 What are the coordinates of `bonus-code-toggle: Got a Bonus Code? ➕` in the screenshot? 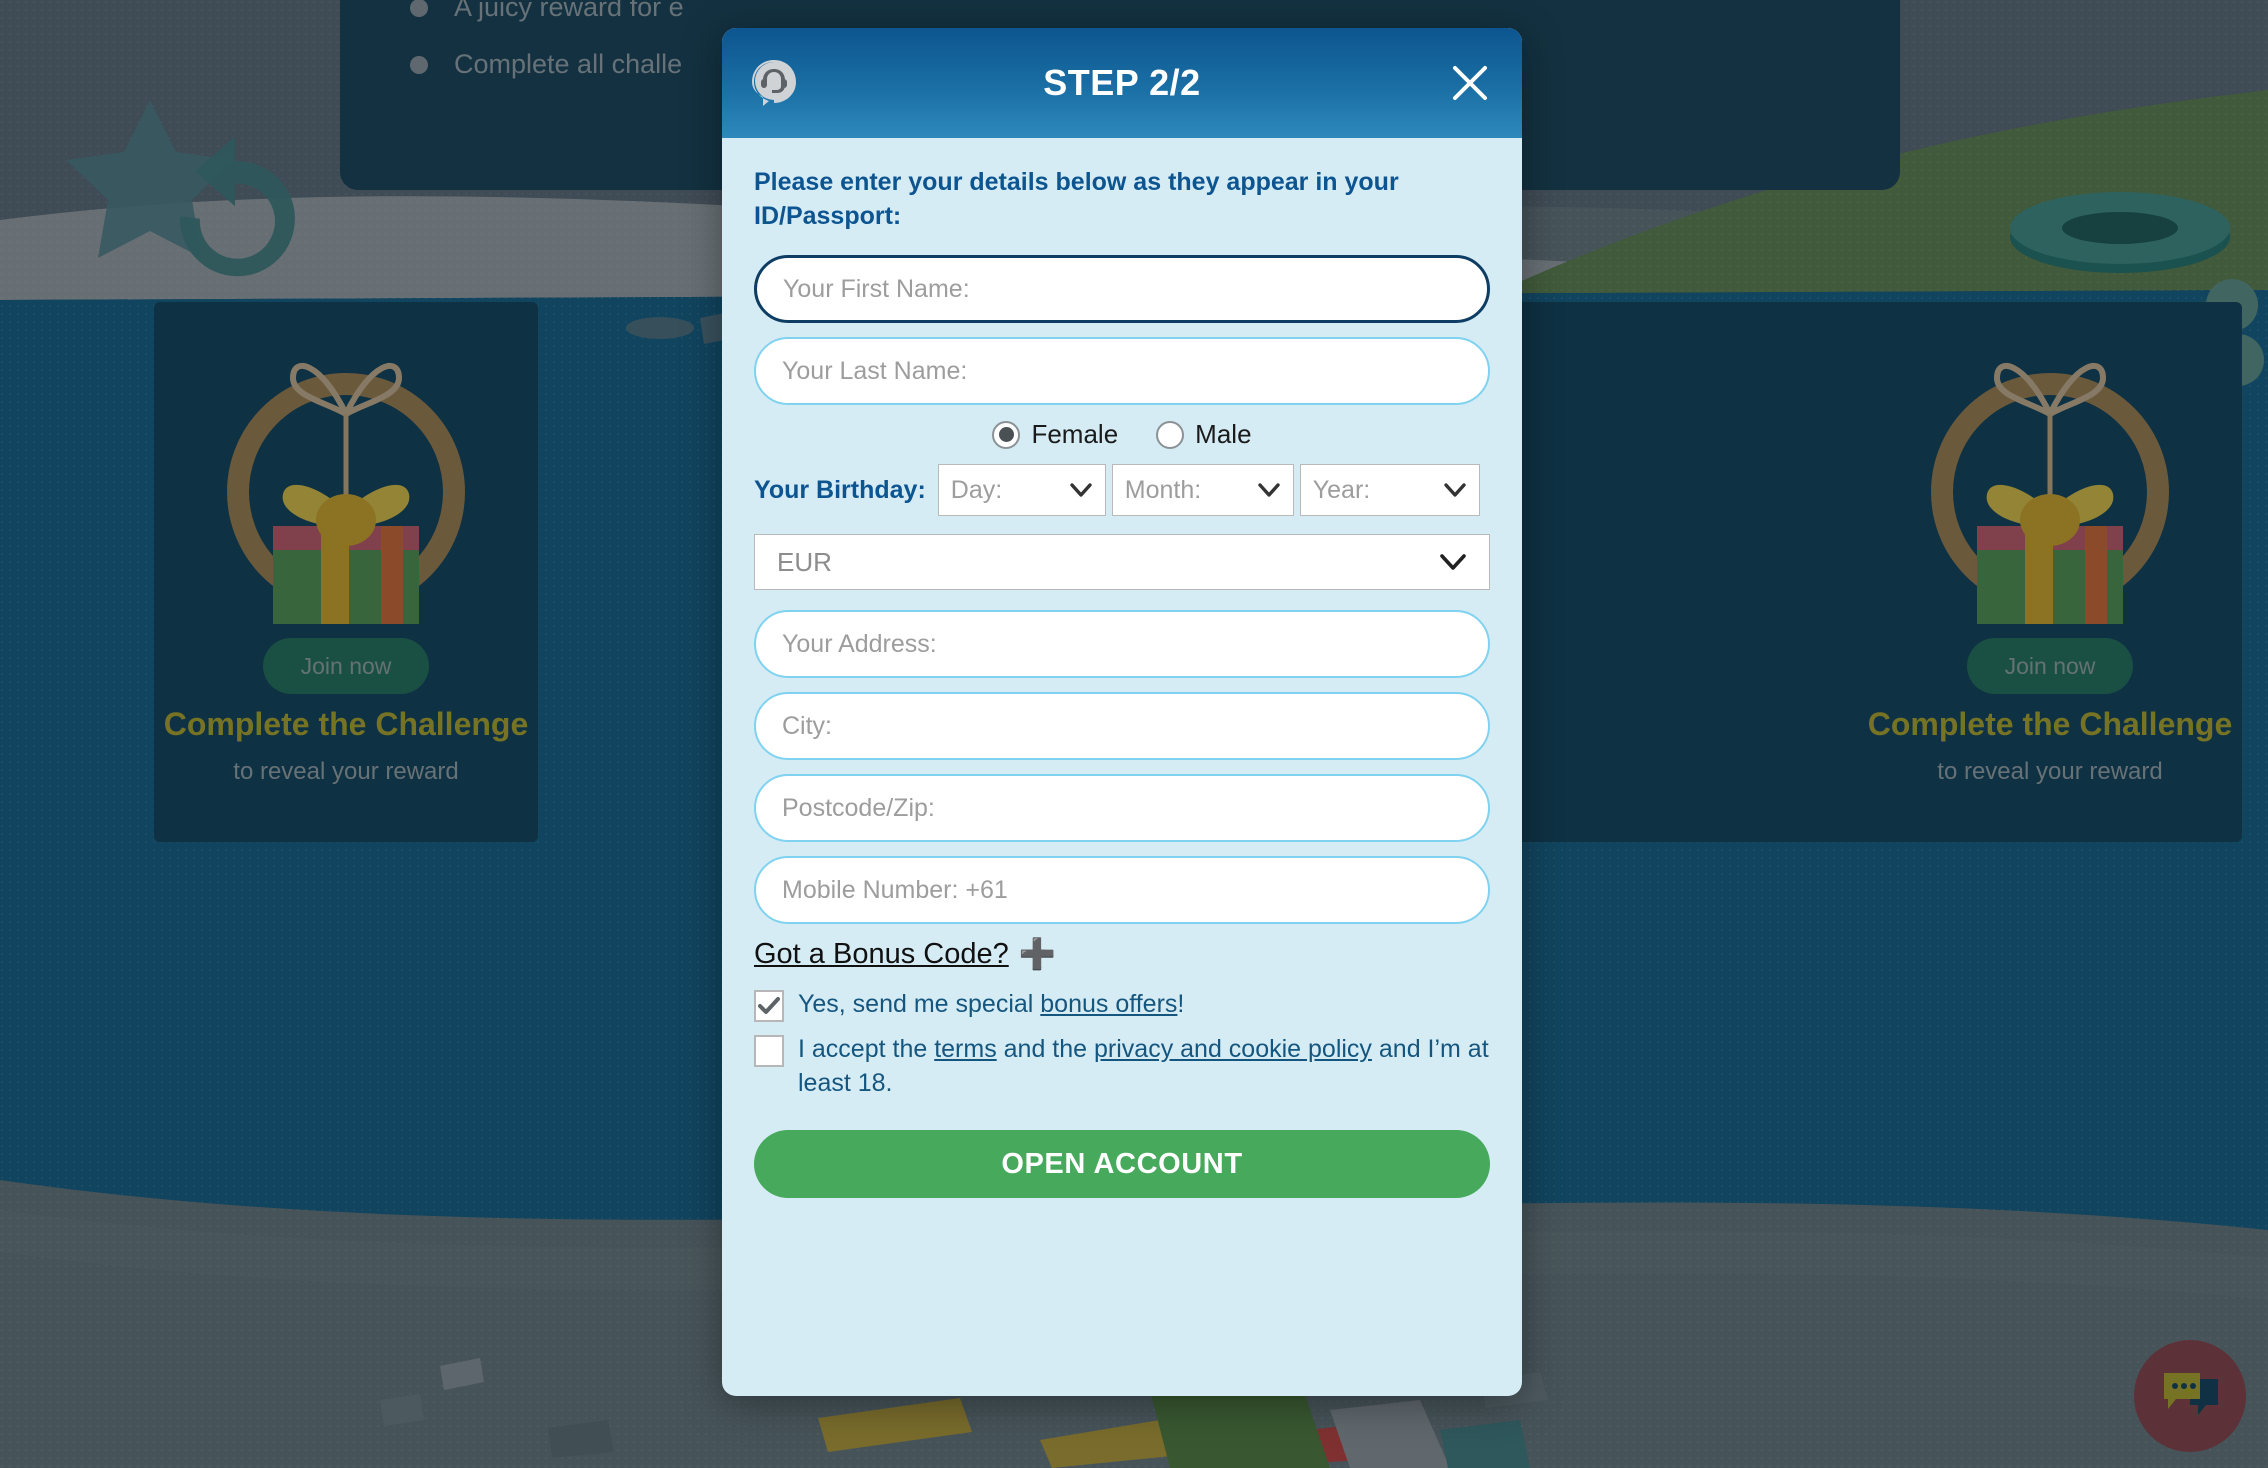 It's located at (905, 954).